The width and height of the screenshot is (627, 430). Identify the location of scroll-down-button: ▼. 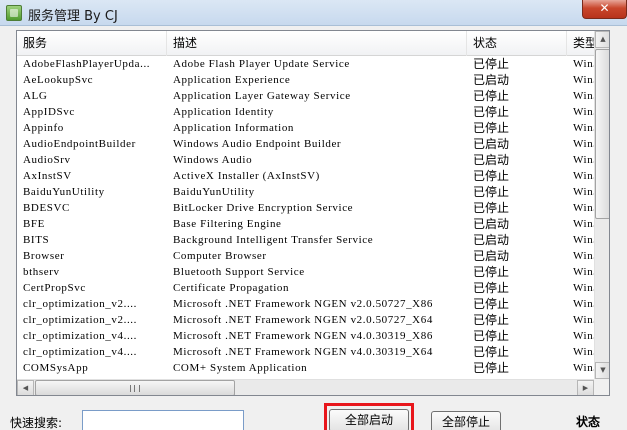
(602, 370).